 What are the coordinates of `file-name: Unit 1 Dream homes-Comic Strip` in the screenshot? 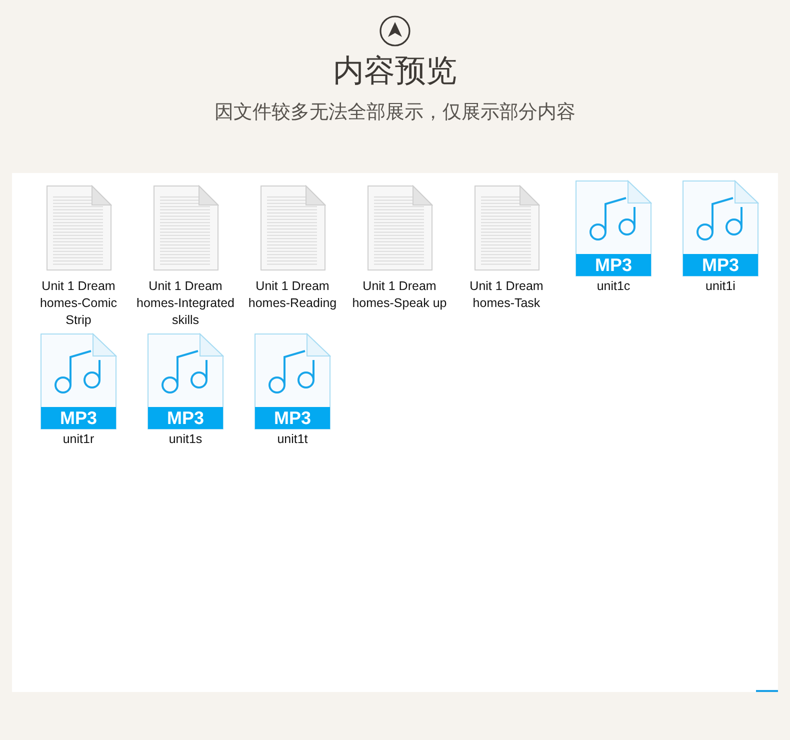 It's located at (78, 303).